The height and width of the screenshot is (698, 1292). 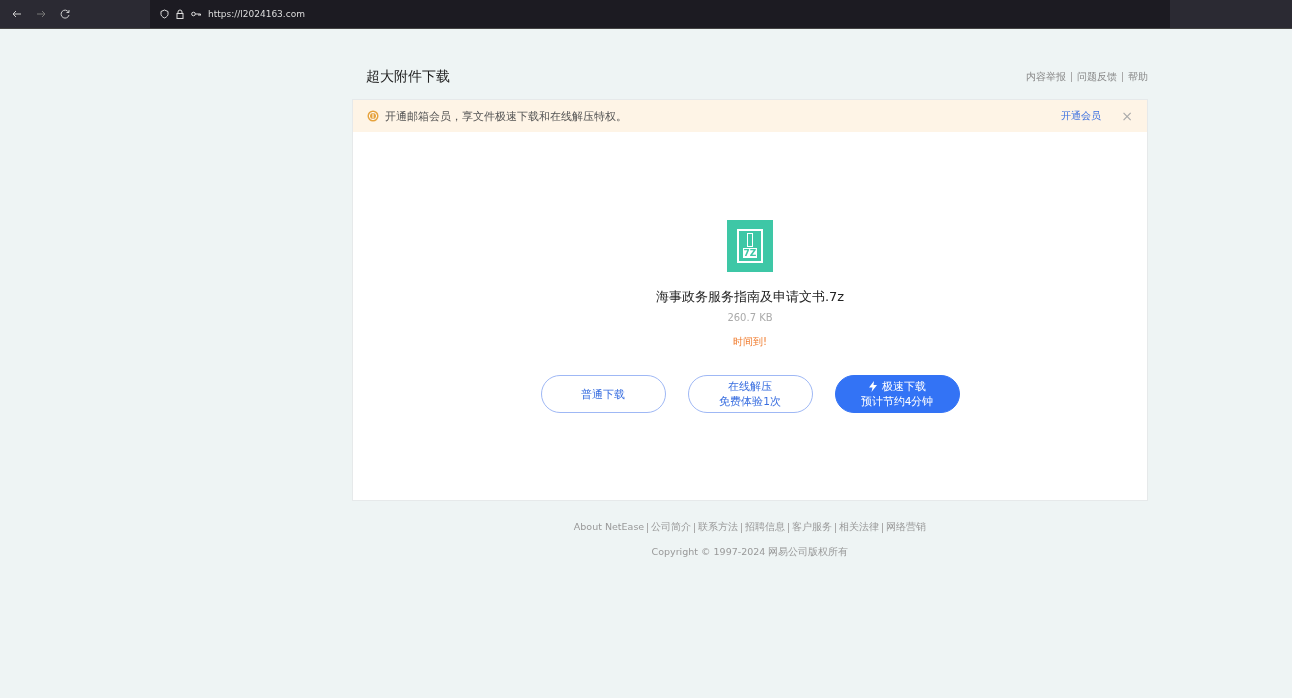 What do you see at coordinates (1127, 116) in the screenshot?
I see `close-button: ×` at bounding box center [1127, 116].